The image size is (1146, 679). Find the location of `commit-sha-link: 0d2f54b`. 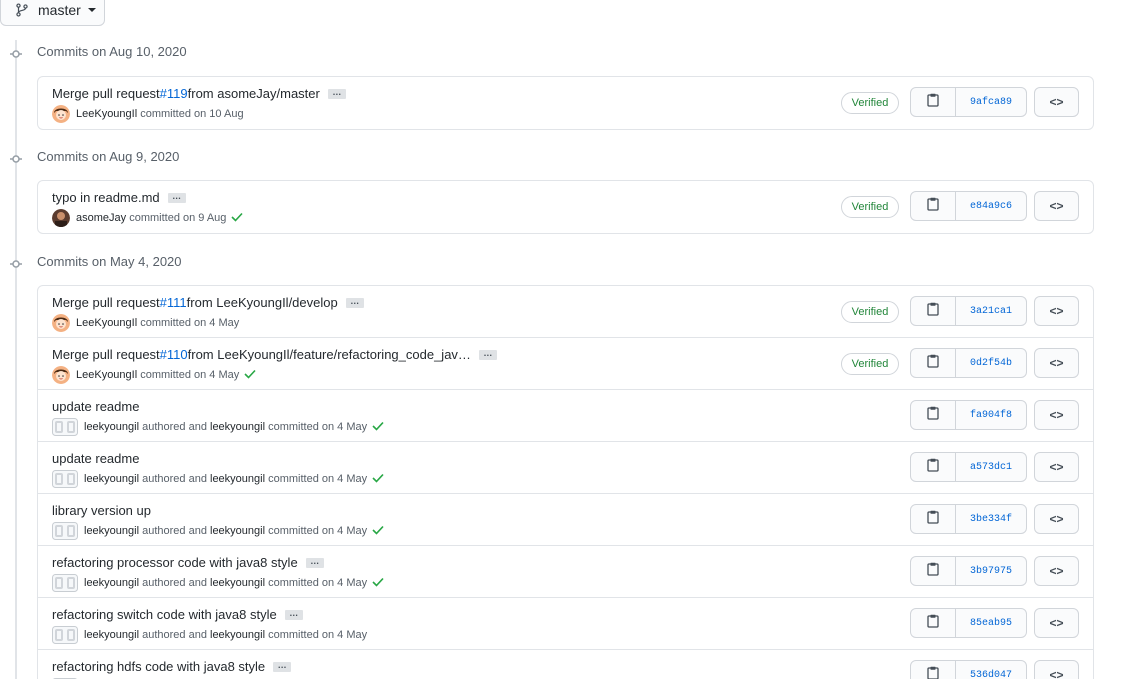

commit-sha-link: 0d2f54b is located at coordinates (991, 363).